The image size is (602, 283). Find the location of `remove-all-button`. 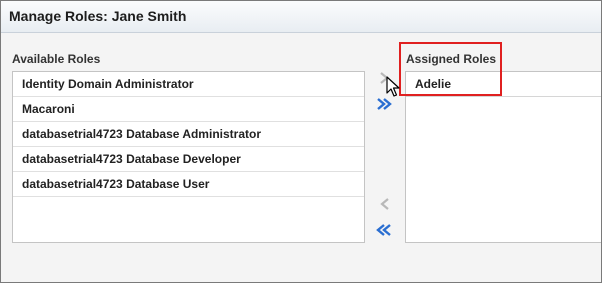

remove-all-button is located at coordinates (384, 230).